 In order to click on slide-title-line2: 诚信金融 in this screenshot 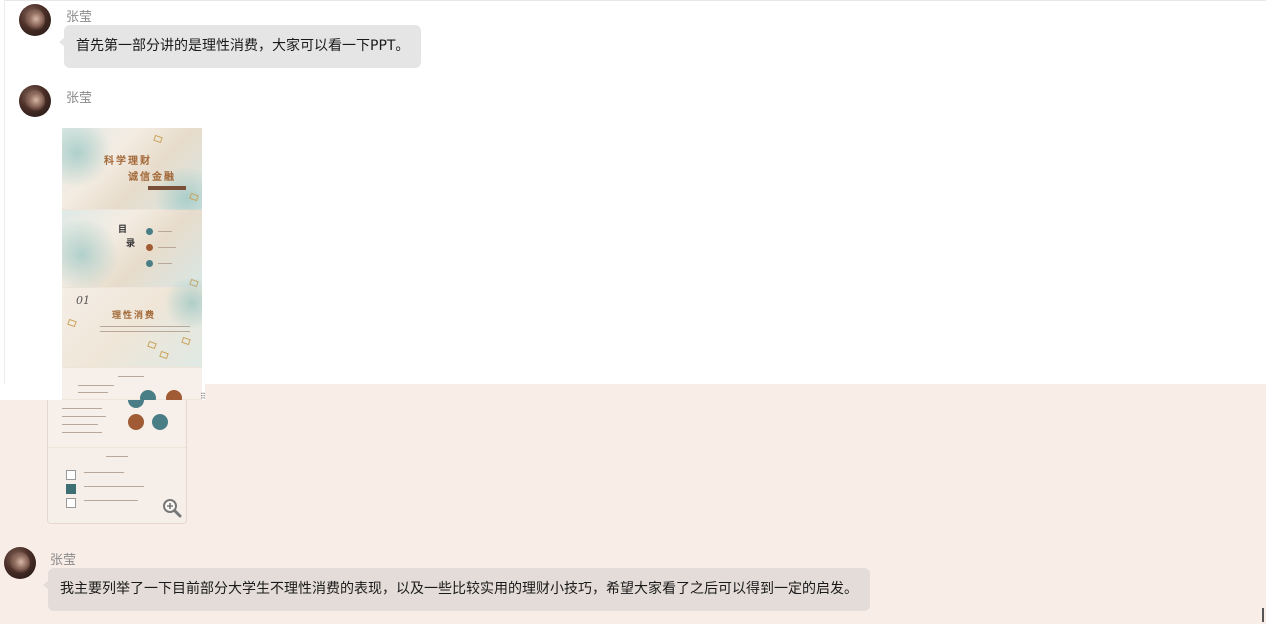, I will do `click(152, 177)`.